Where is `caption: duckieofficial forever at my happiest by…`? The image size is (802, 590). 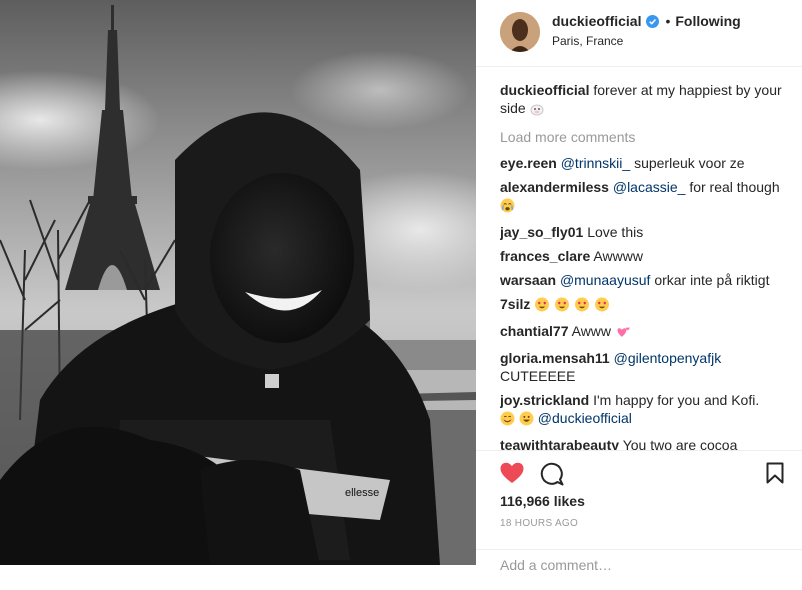
caption: duckieofficial forever at my happiest by… is located at coordinates (648, 100).